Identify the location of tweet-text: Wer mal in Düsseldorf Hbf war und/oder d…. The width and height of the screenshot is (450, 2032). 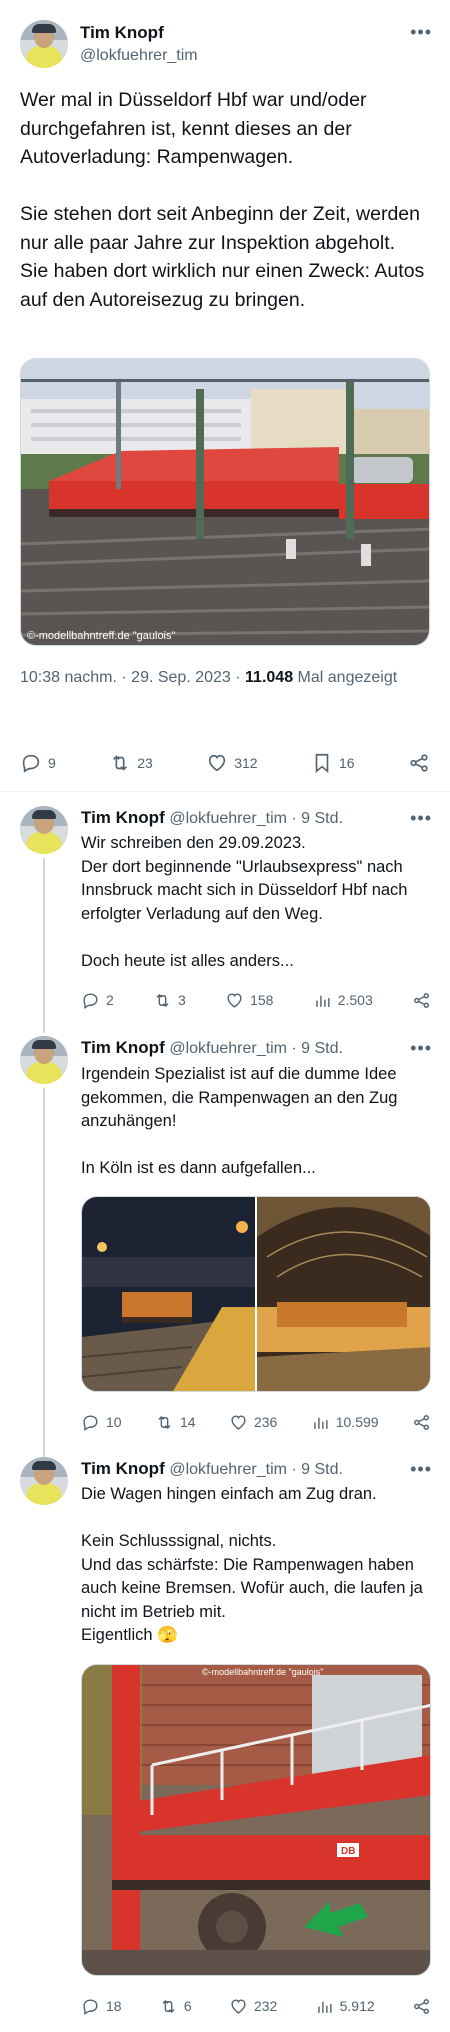
(222, 200).